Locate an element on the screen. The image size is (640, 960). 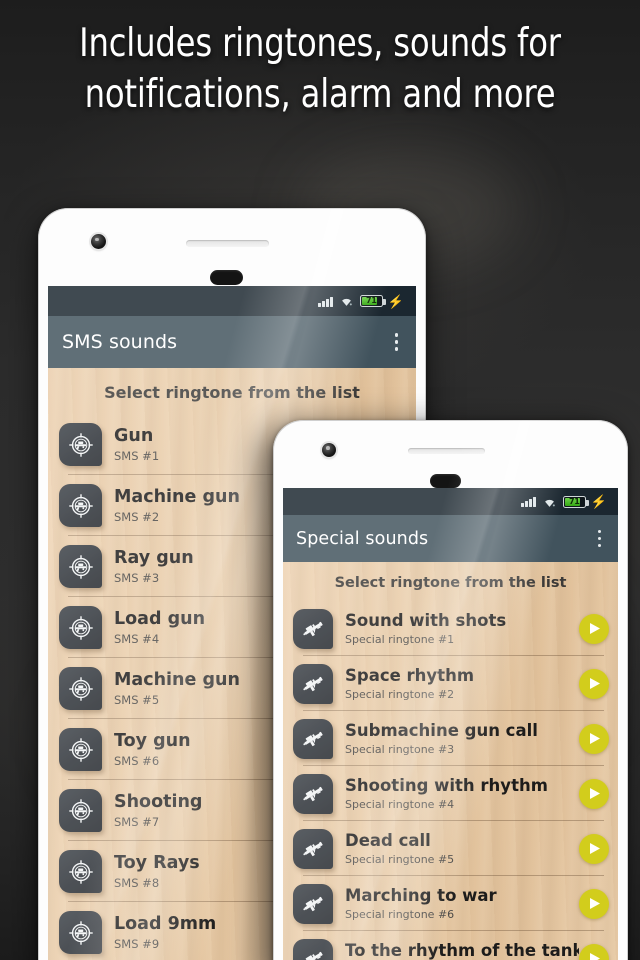
ringtone-row: Marching to war Special ringtone #6 is located at coordinates (450, 903).